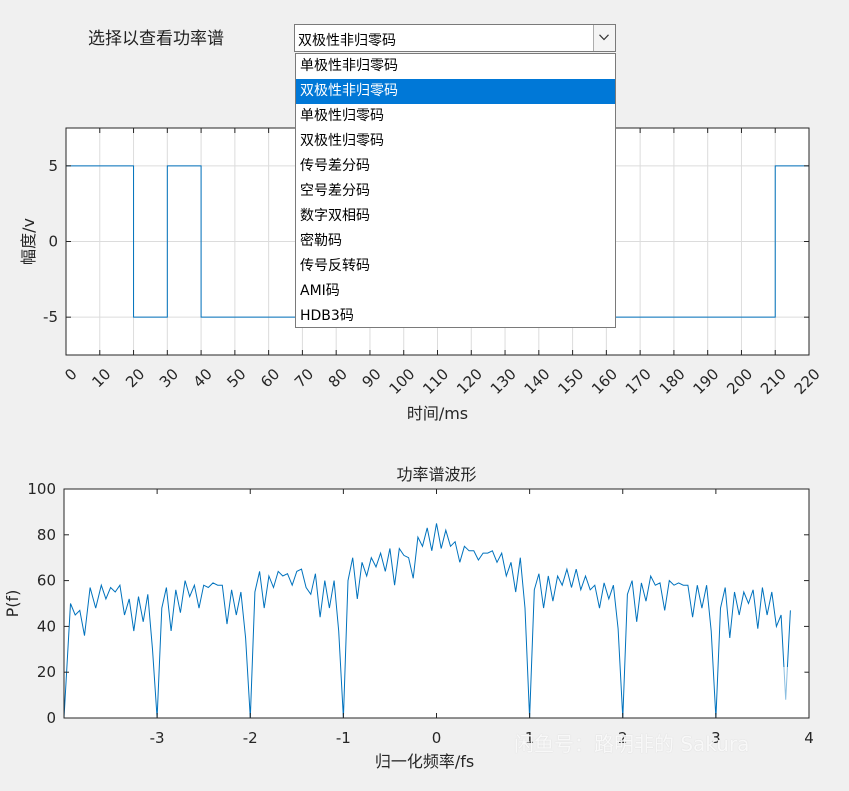 The width and height of the screenshot is (849, 791). Describe the element at coordinates (455, 266) in the screenshot. I see `dropdown-option: 传号反转码` at that location.